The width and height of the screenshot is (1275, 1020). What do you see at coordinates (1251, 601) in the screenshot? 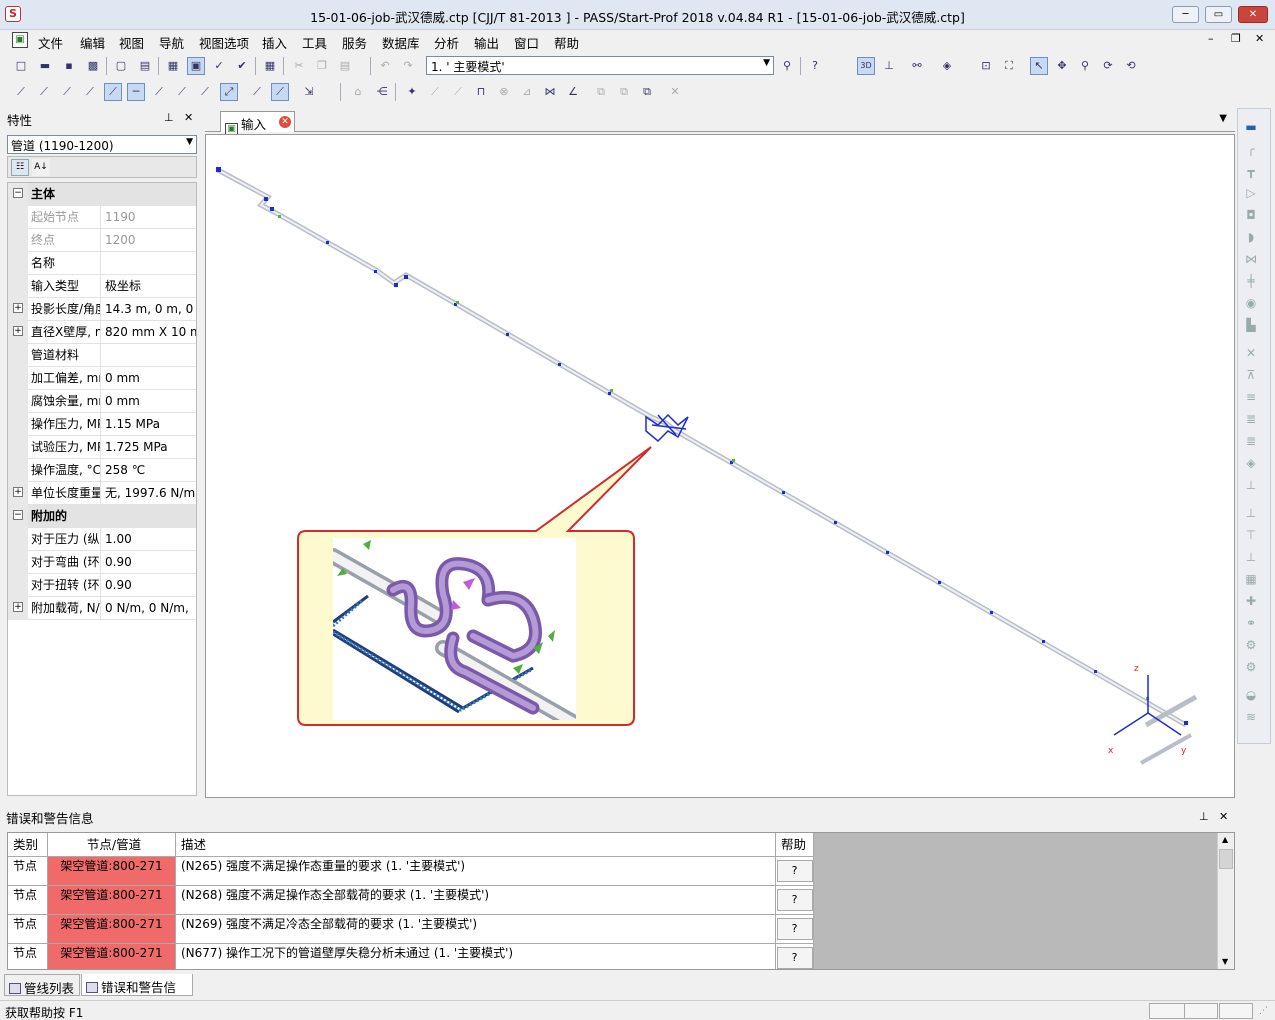
I see `compensator-icon: ✚` at bounding box center [1251, 601].